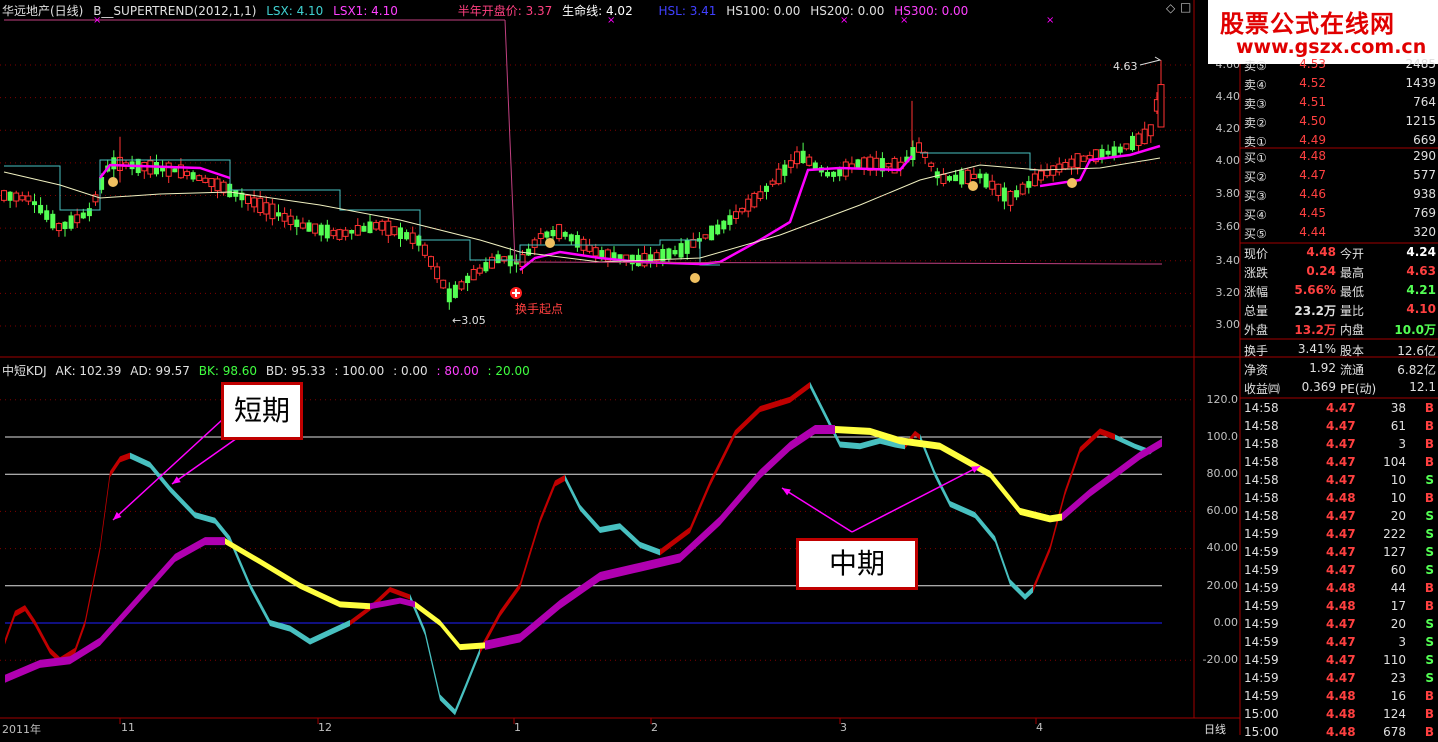 The width and height of the screenshot is (1438, 742). Describe the element at coordinates (1340, 643) in the screenshot. I see `tick-row: 14:59 4.47 3 S` at that location.